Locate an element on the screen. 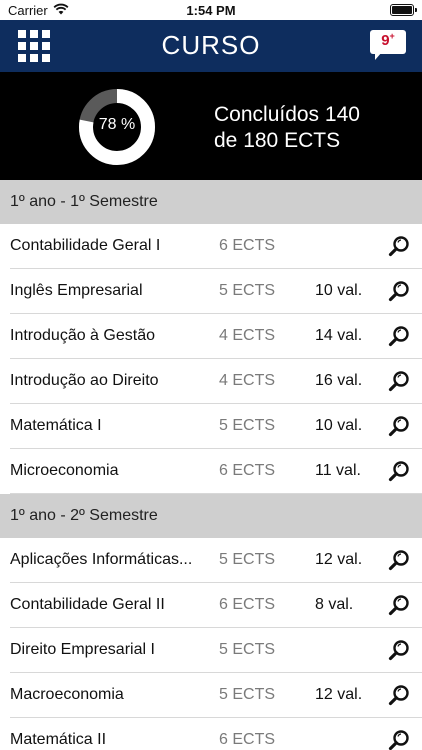 The height and width of the screenshot is (750, 422). course-name: Introdução à Gestão is located at coordinates (82, 335).